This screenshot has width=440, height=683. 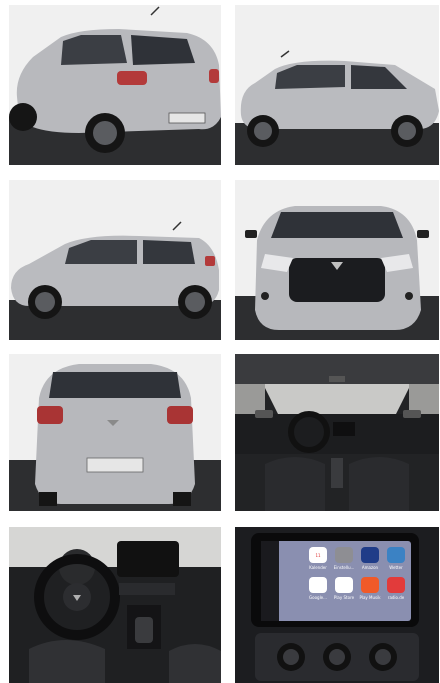 I want to click on photo-rear, so click(x=115, y=432).